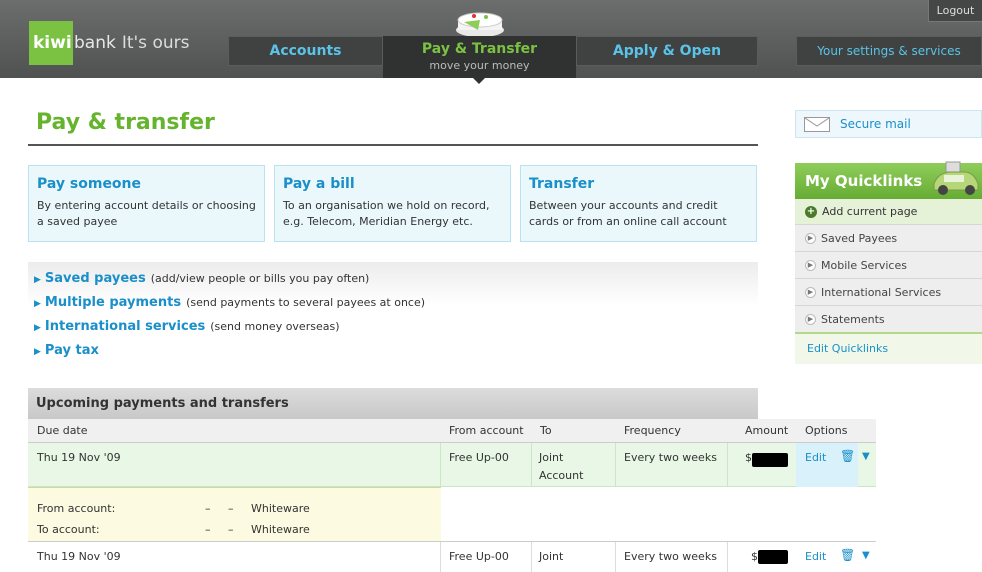 The image size is (982, 572). Describe the element at coordinates (667, 51) in the screenshot. I see `tab-apply-open: Apply & Open` at that location.